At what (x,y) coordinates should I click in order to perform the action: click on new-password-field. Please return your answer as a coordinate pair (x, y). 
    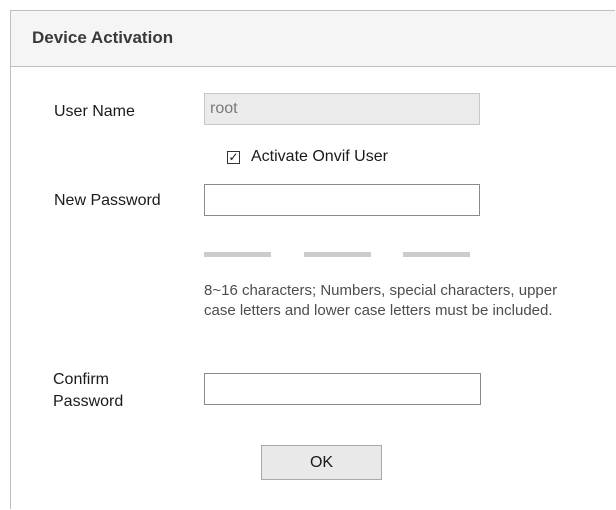
    Looking at the image, I should click on (342, 200).